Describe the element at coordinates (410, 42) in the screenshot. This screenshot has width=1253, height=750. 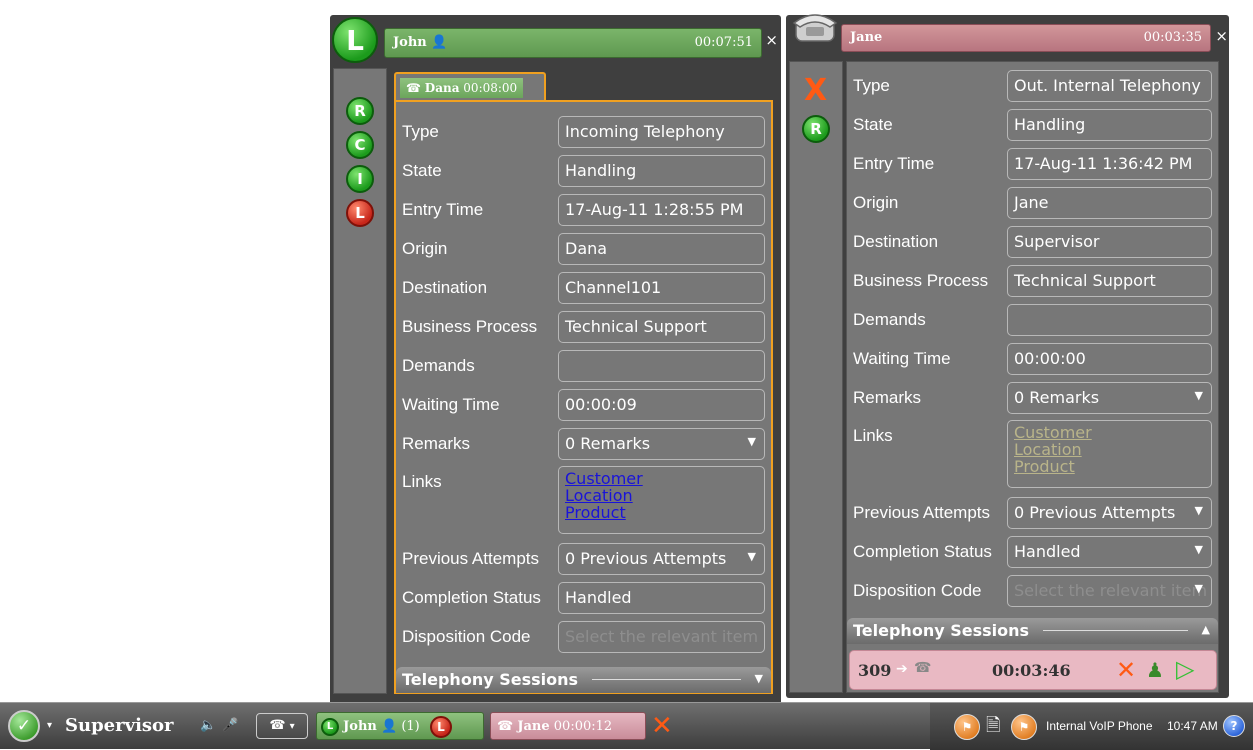
I see `title-name-text: John` at that location.